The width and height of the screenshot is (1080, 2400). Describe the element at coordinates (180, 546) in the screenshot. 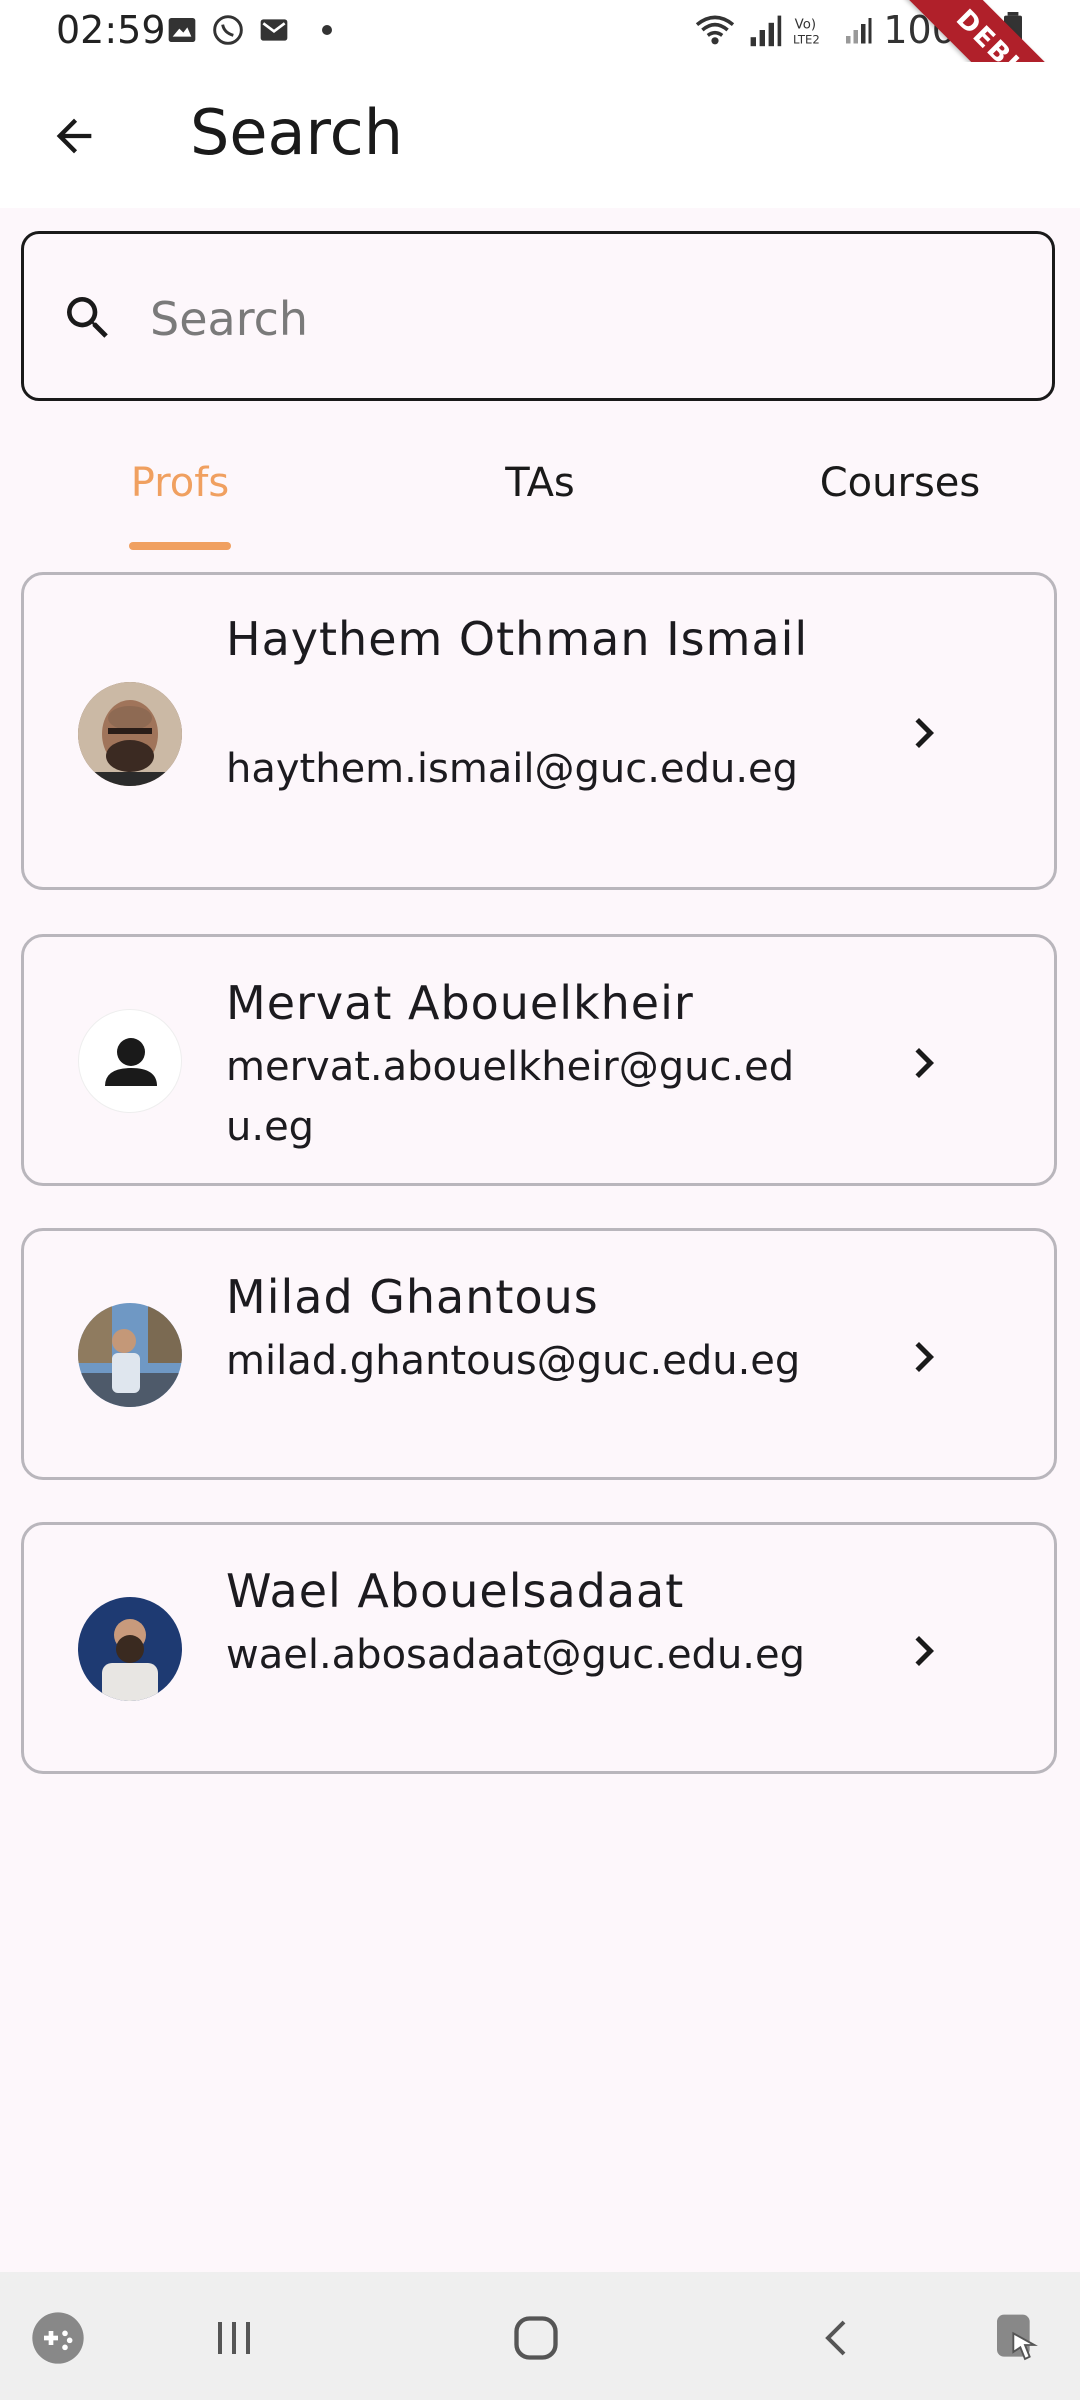

I see `active-tab-indicator` at that location.